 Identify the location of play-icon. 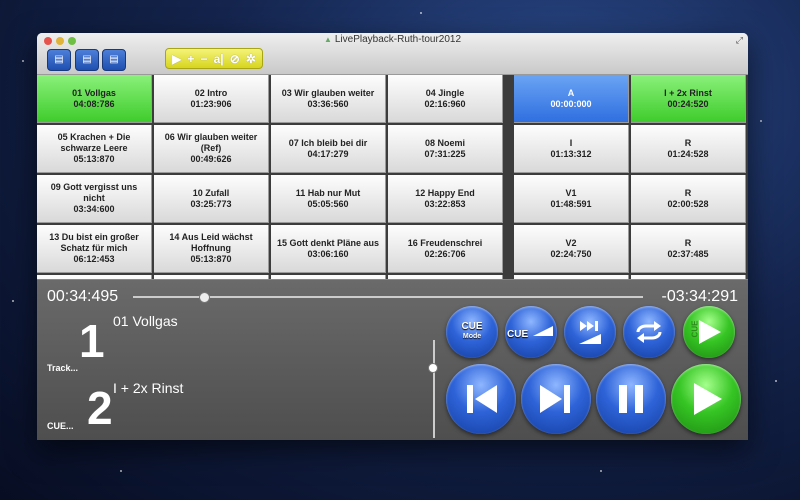
(708, 399).